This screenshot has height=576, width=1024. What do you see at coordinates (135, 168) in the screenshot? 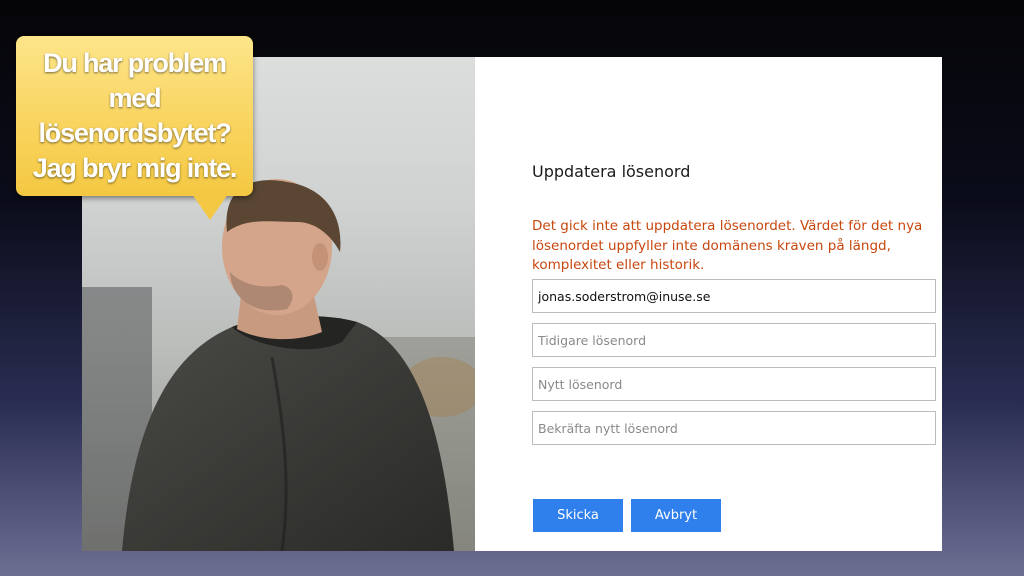
I see `callout-line-3: Jag bryr mig inte.` at bounding box center [135, 168].